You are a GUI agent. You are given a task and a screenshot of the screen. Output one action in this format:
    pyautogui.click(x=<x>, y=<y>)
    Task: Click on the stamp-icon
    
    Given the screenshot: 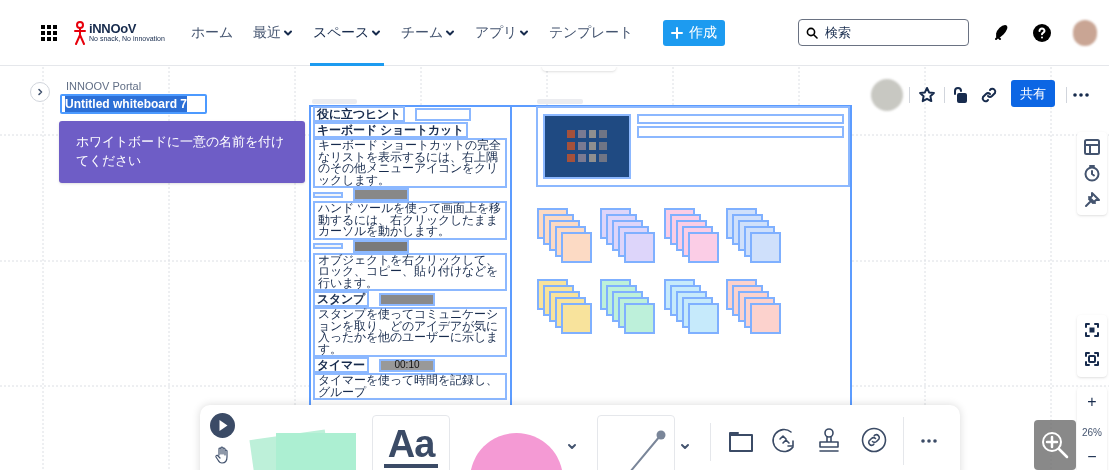 What is the action you would take?
    pyautogui.click(x=829, y=440)
    